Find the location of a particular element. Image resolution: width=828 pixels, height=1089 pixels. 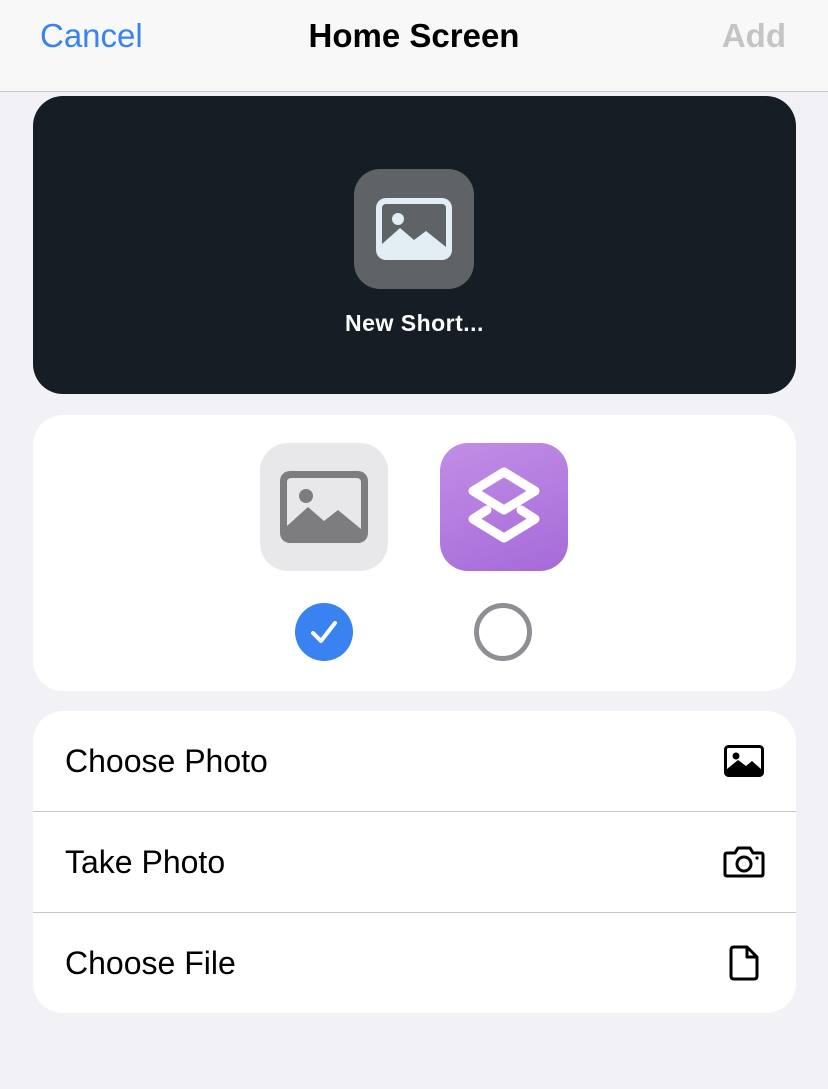

navigation-bar: Cancel Home Screen Add is located at coordinates (414, 46).